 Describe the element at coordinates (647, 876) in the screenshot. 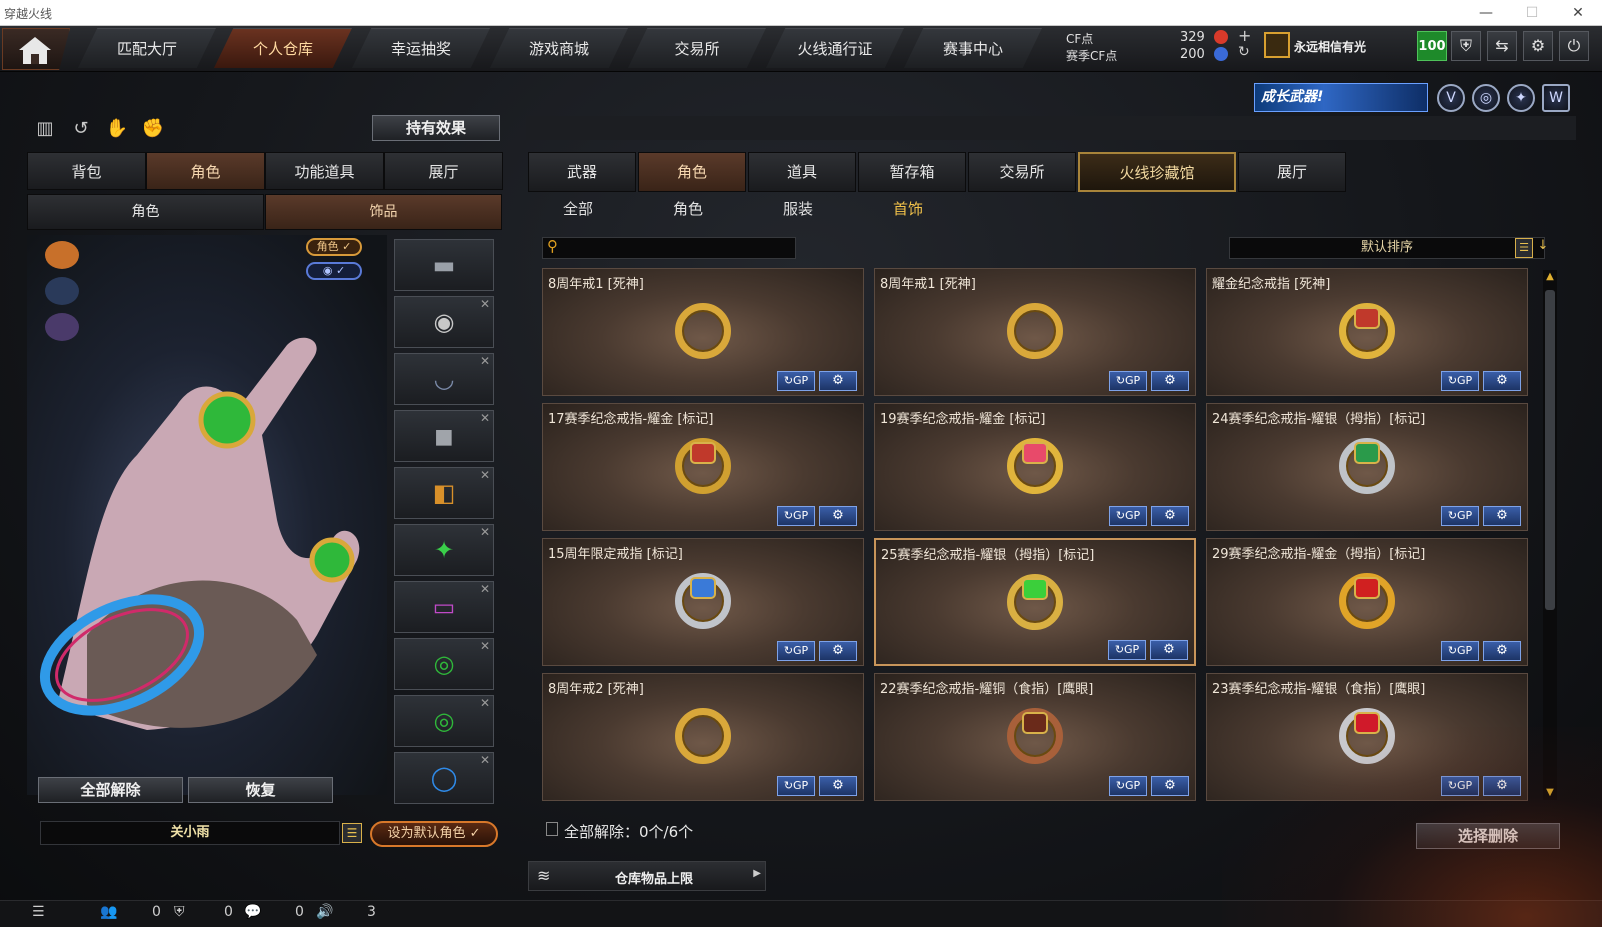

I see `storage-limit-bar: ≋ 仓库物品上限 ▶` at that location.